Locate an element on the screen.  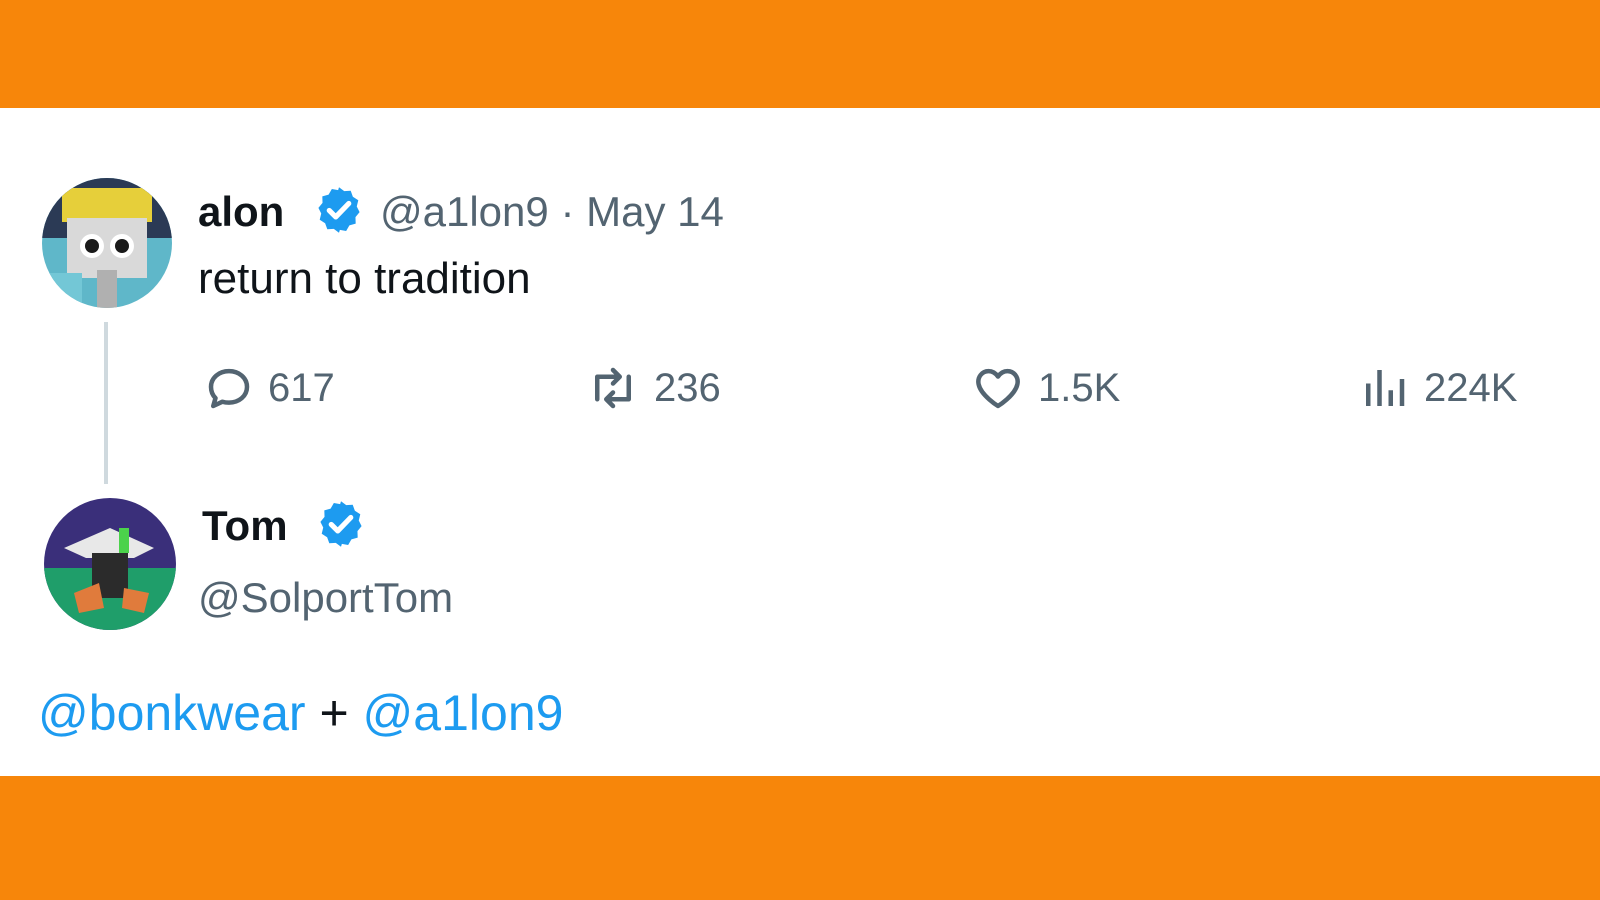
plus-text: + is located at coordinates (334, 713).